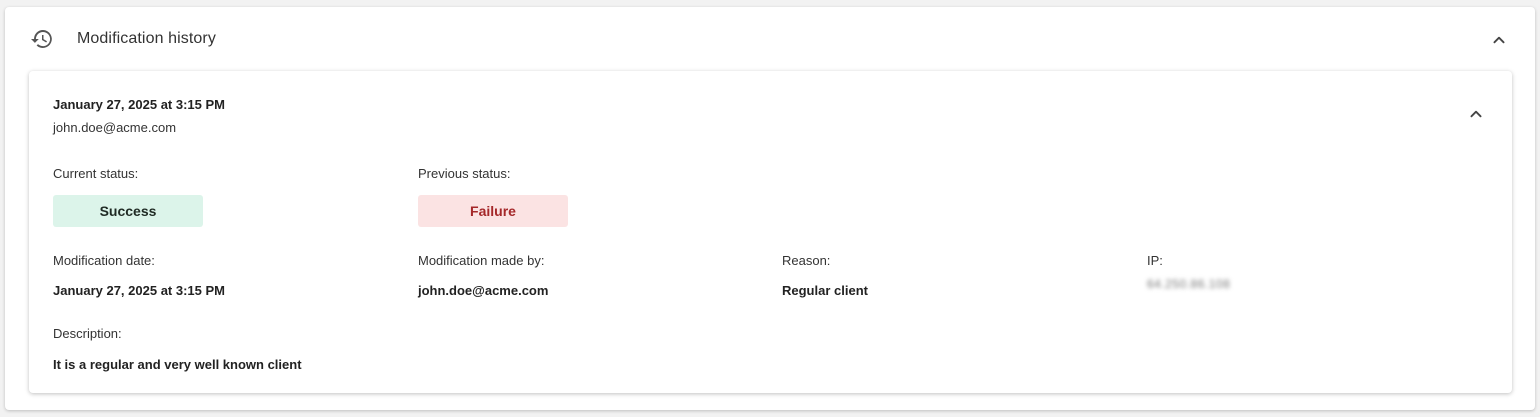 The width and height of the screenshot is (1540, 417). Describe the element at coordinates (87, 333) in the screenshot. I see `description-label: Description:` at that location.